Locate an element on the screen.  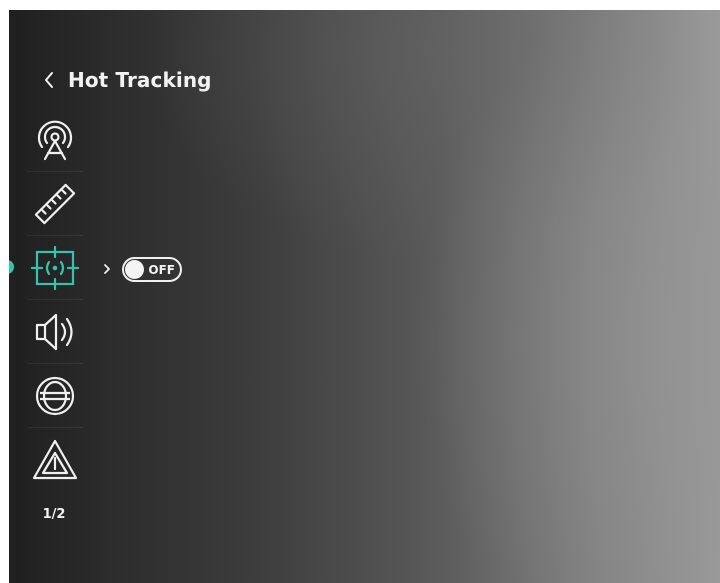
page-title: Hot Tracking is located at coordinates (140, 80).